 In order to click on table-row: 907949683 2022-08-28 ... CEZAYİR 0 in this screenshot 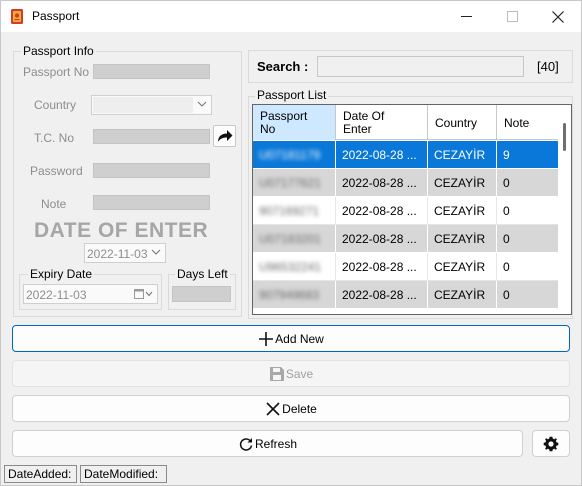, I will do `click(406, 295)`.